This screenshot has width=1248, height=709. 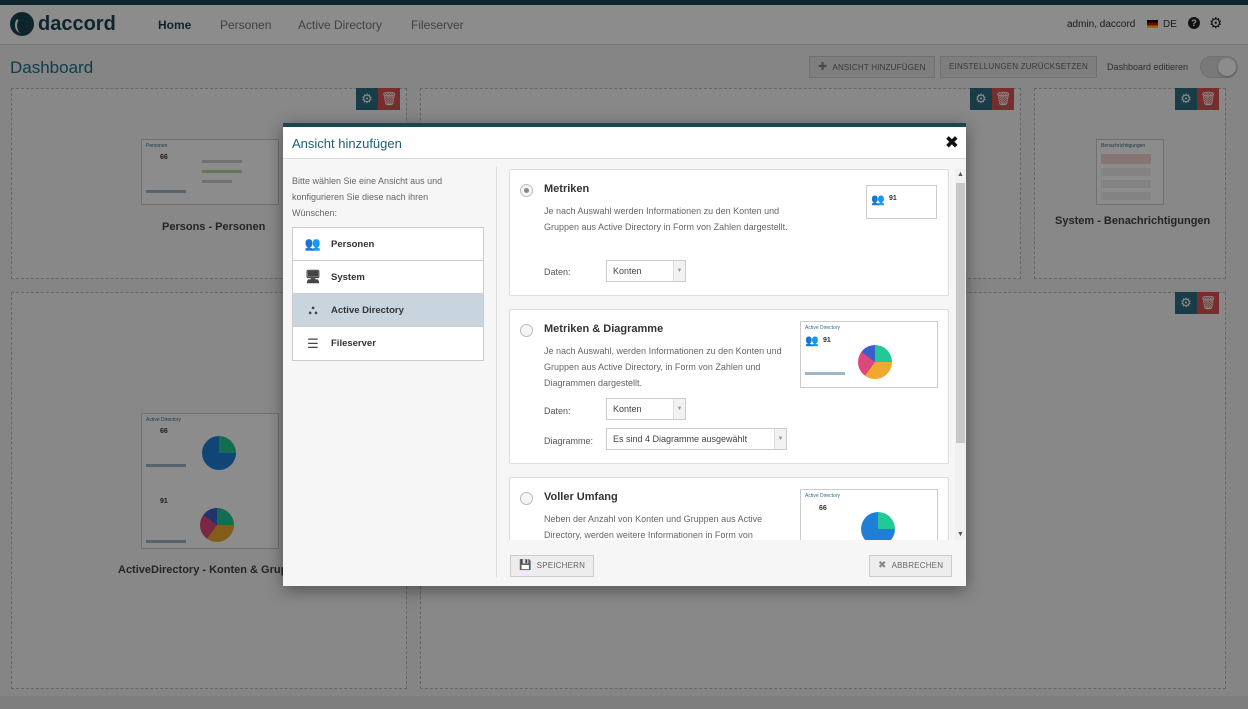 What do you see at coordinates (561, 565) in the screenshot?
I see `save-label: SPEICHERN` at bounding box center [561, 565].